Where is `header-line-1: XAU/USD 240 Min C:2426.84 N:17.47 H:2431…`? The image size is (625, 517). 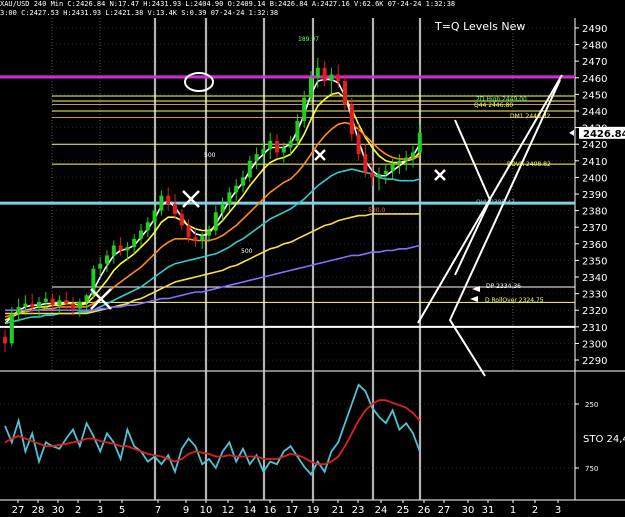
header-line-1: XAU/USD 240 Min C:2426.84 N:17.47 H:2431… is located at coordinates (228, 4).